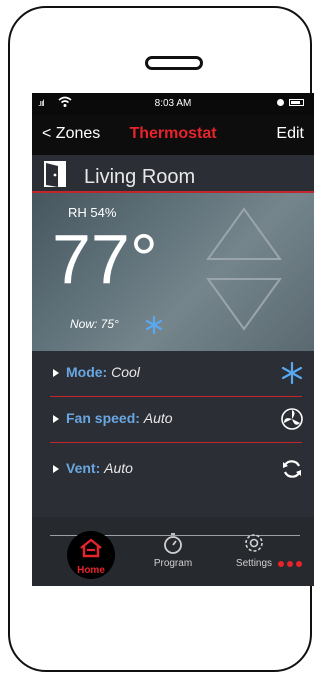 The image size is (324, 684). Describe the element at coordinates (244, 237) in the screenshot. I see `increase-temperature-button` at that location.